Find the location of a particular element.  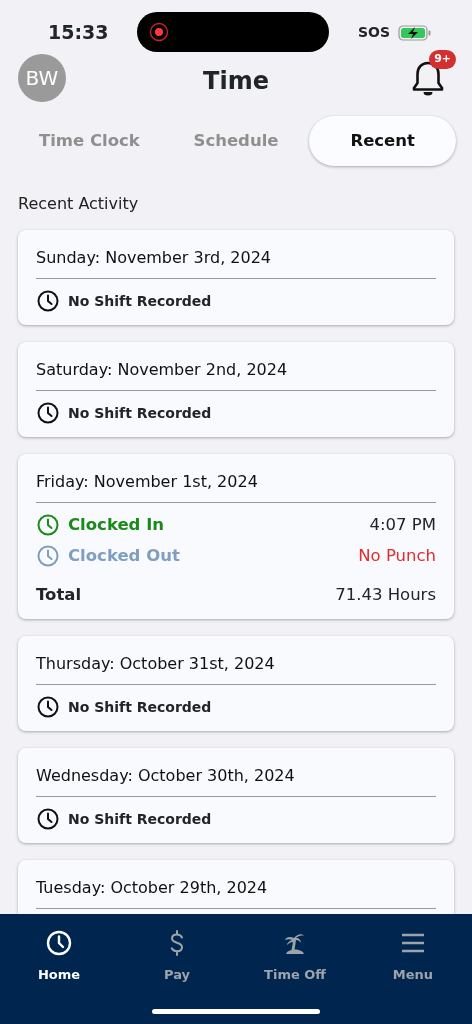

clock-time: 15:33 is located at coordinates (78, 32).